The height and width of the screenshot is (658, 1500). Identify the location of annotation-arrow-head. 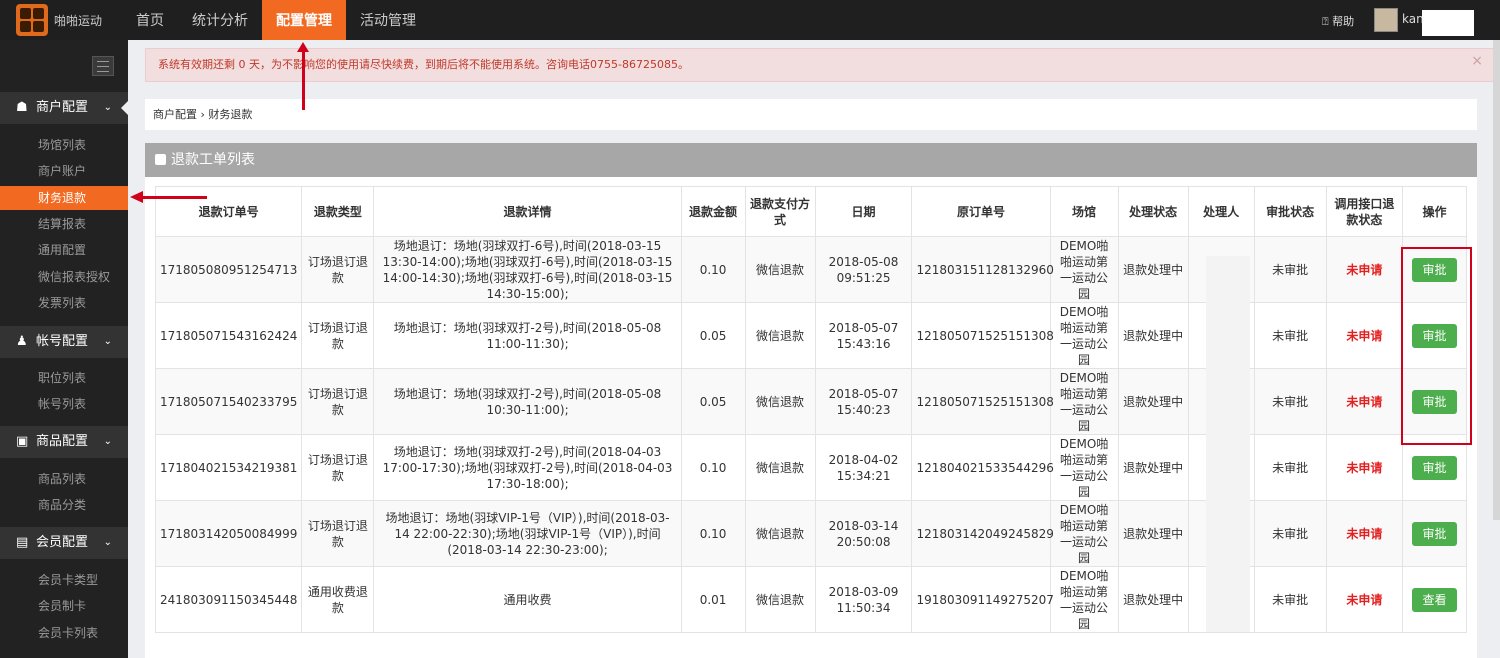
(136, 197).